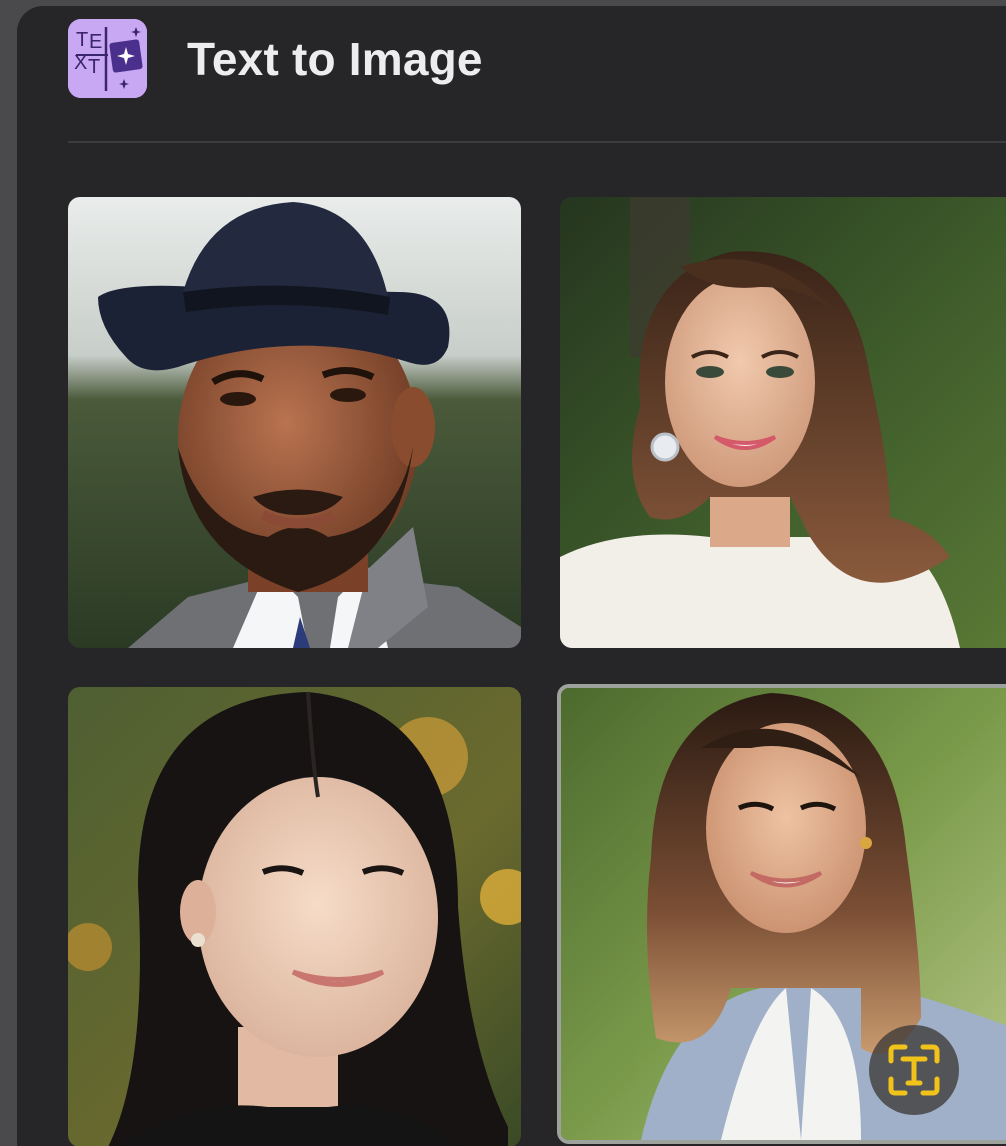 The image size is (1006, 1146). What do you see at coordinates (107, 58) in the screenshot?
I see `text-to-image-app-icon: T E X T` at bounding box center [107, 58].